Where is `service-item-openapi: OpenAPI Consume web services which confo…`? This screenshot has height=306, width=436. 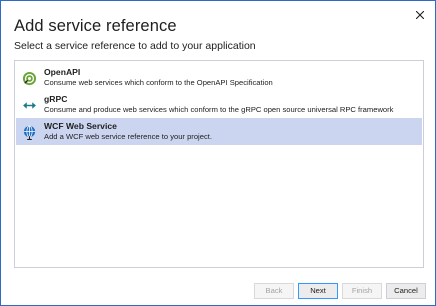
service-item-openapi: OpenAPI Consume web services which confo… is located at coordinates (219, 77).